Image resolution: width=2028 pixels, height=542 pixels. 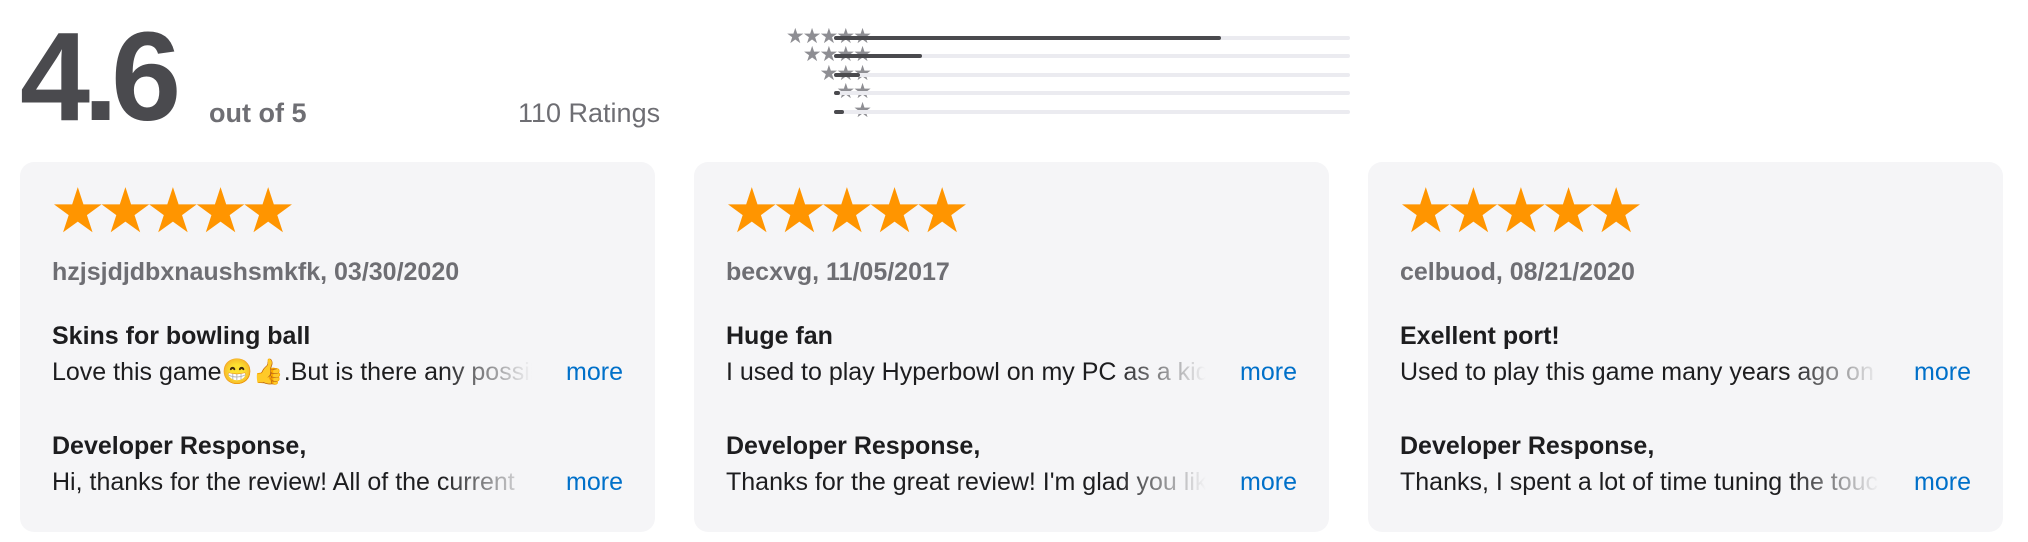 What do you see at coordinates (256, 272) in the screenshot?
I see `review-author-date: hzjsjdjdbxnaushsmkfk, 03/30/2020` at bounding box center [256, 272].